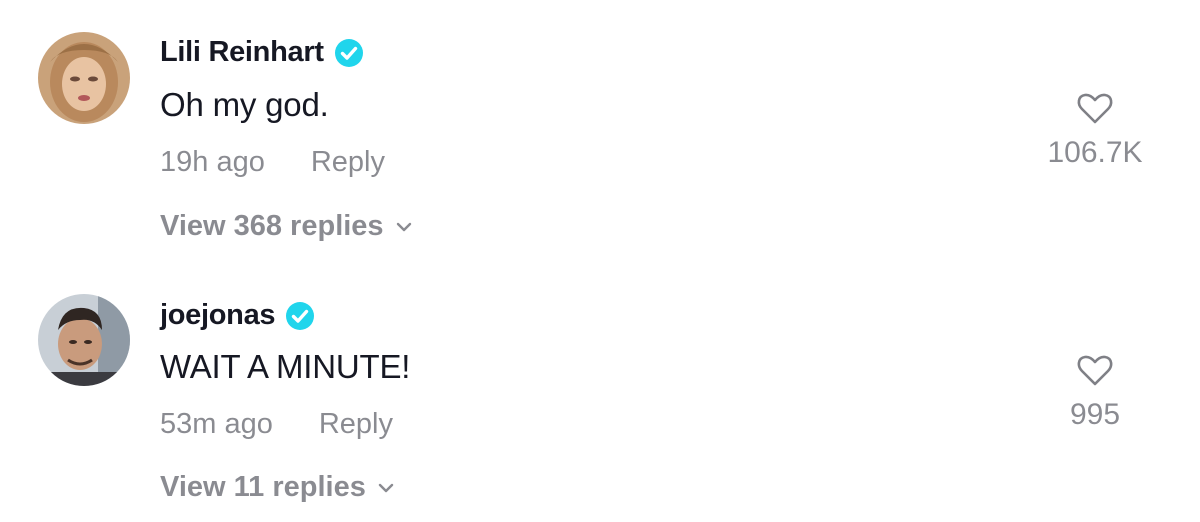 The width and height of the screenshot is (1200, 522). What do you see at coordinates (216, 424) in the screenshot?
I see `comment-timestamp: 53m ago` at bounding box center [216, 424].